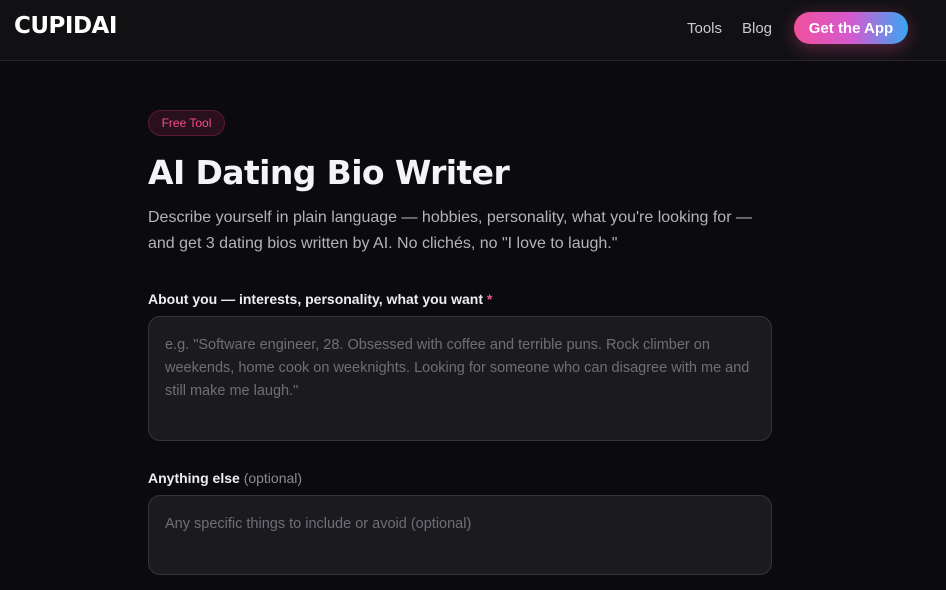  Describe the element at coordinates (196, 478) in the screenshot. I see `anything-else-label-text: Anything else` at that location.